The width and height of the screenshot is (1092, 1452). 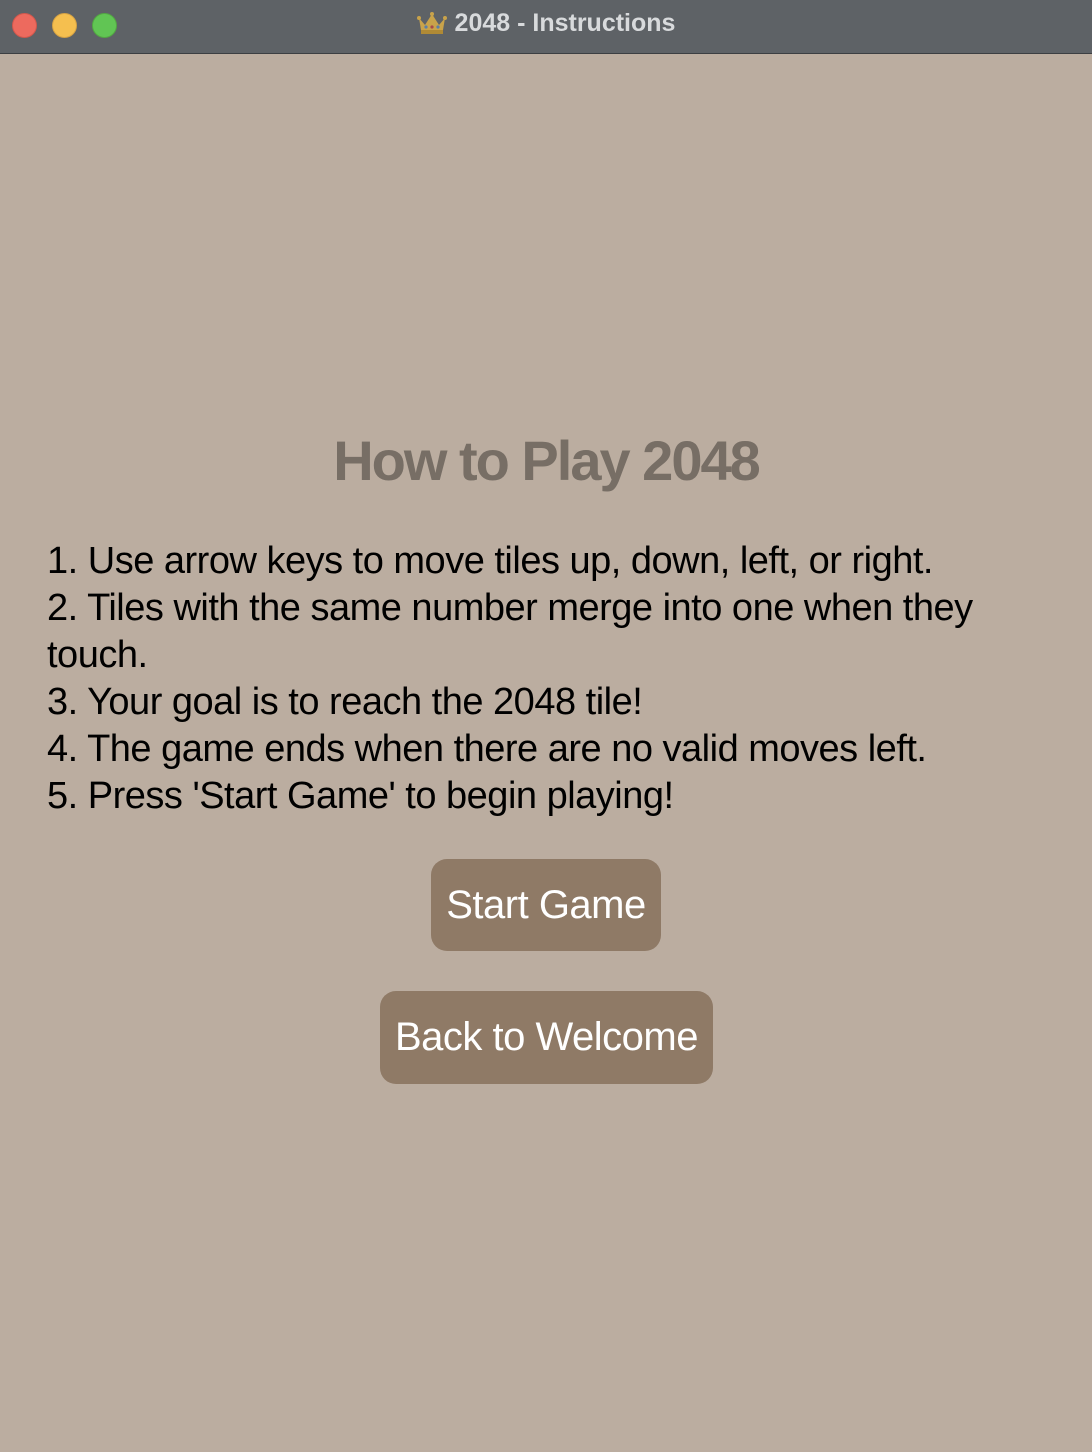 I want to click on page-title: How to Play 2048, so click(x=547, y=460).